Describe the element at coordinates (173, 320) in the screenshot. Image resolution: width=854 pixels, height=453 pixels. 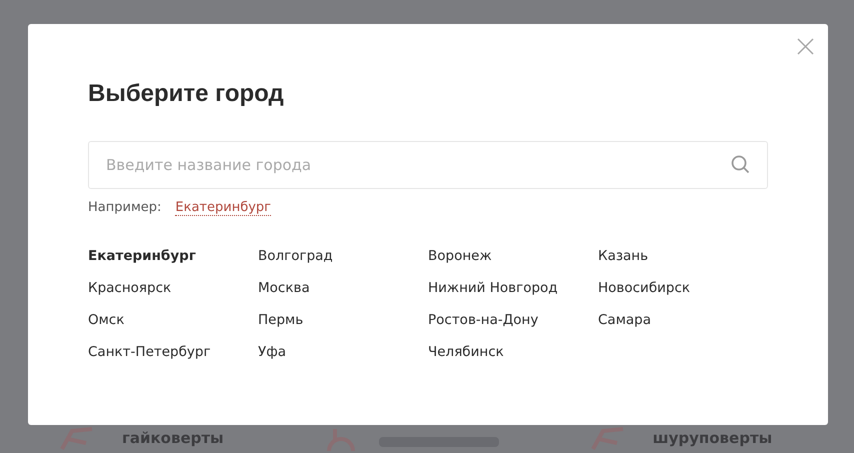
I see `city-link: Омск` at that location.